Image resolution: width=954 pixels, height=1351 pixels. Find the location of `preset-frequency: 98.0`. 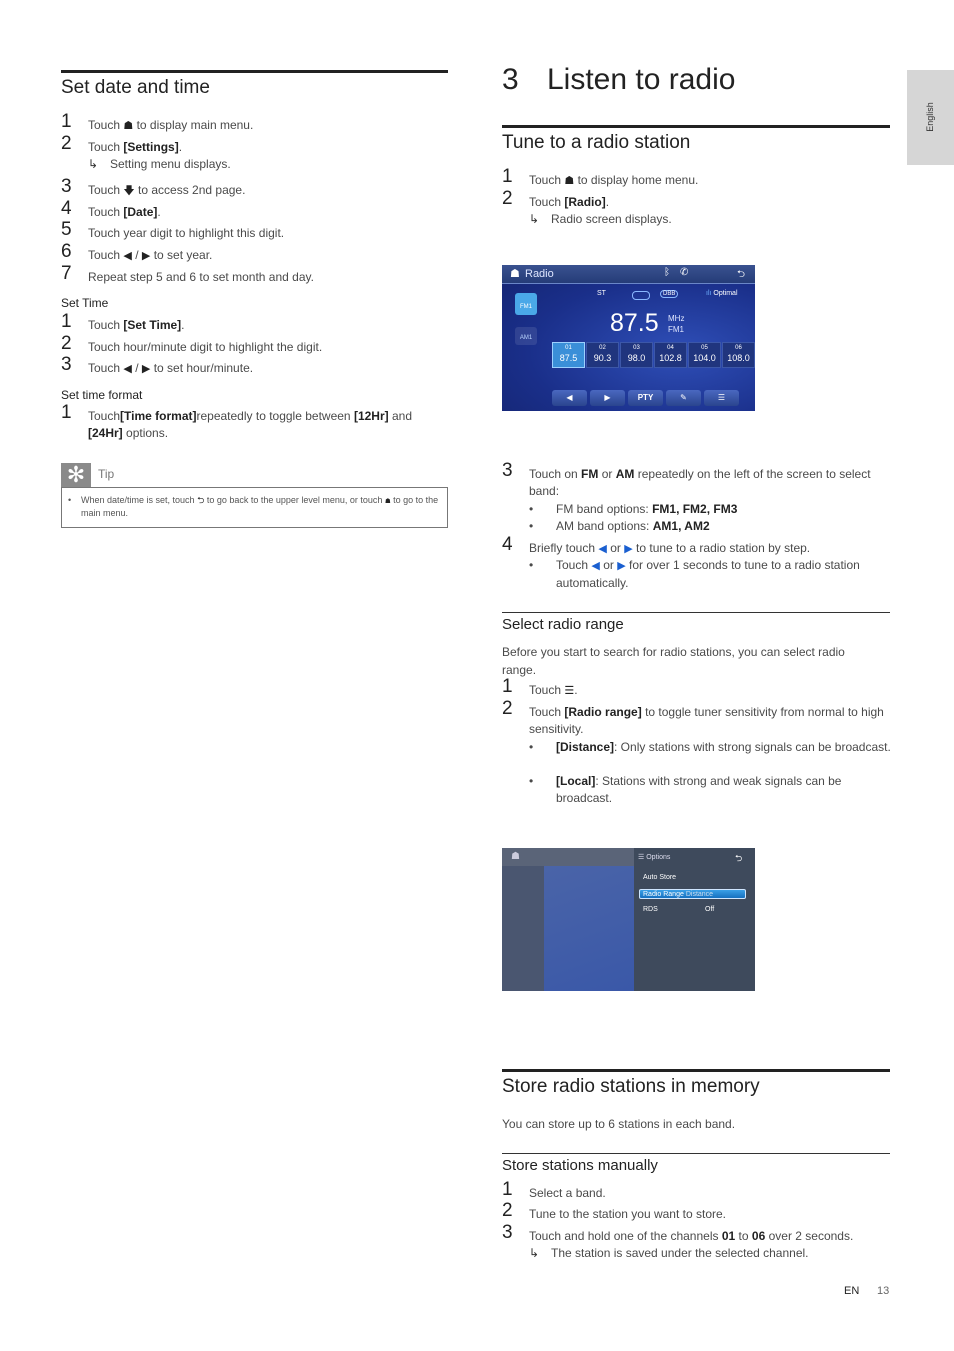

preset-frequency: 98.0 is located at coordinates (636, 358).